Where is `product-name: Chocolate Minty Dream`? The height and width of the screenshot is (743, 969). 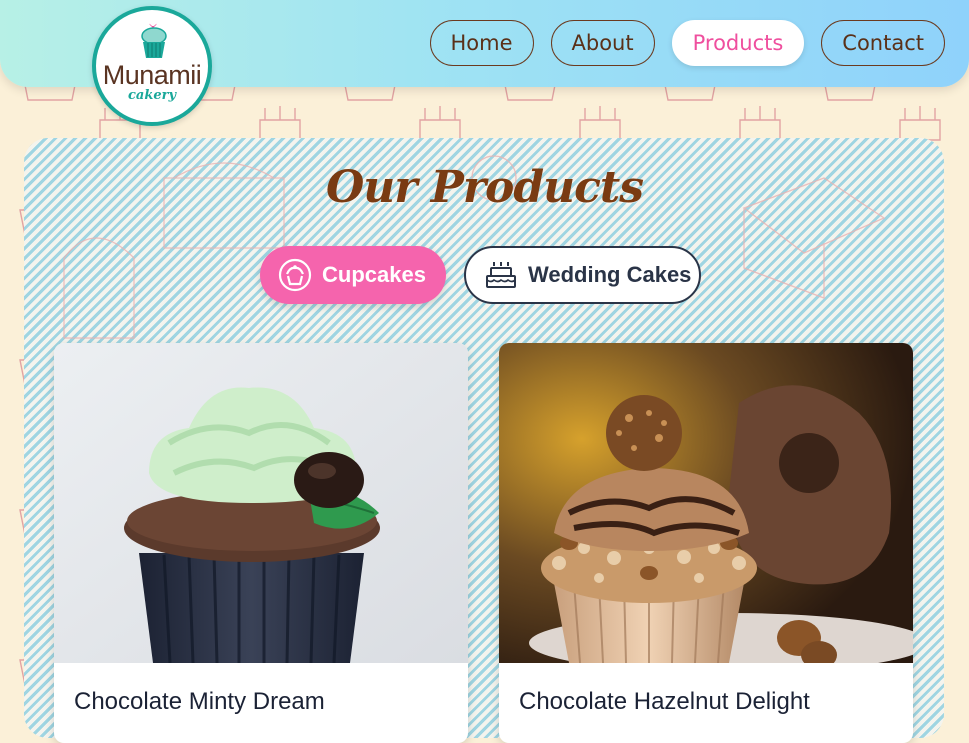 product-name: Chocolate Minty Dream is located at coordinates (199, 701).